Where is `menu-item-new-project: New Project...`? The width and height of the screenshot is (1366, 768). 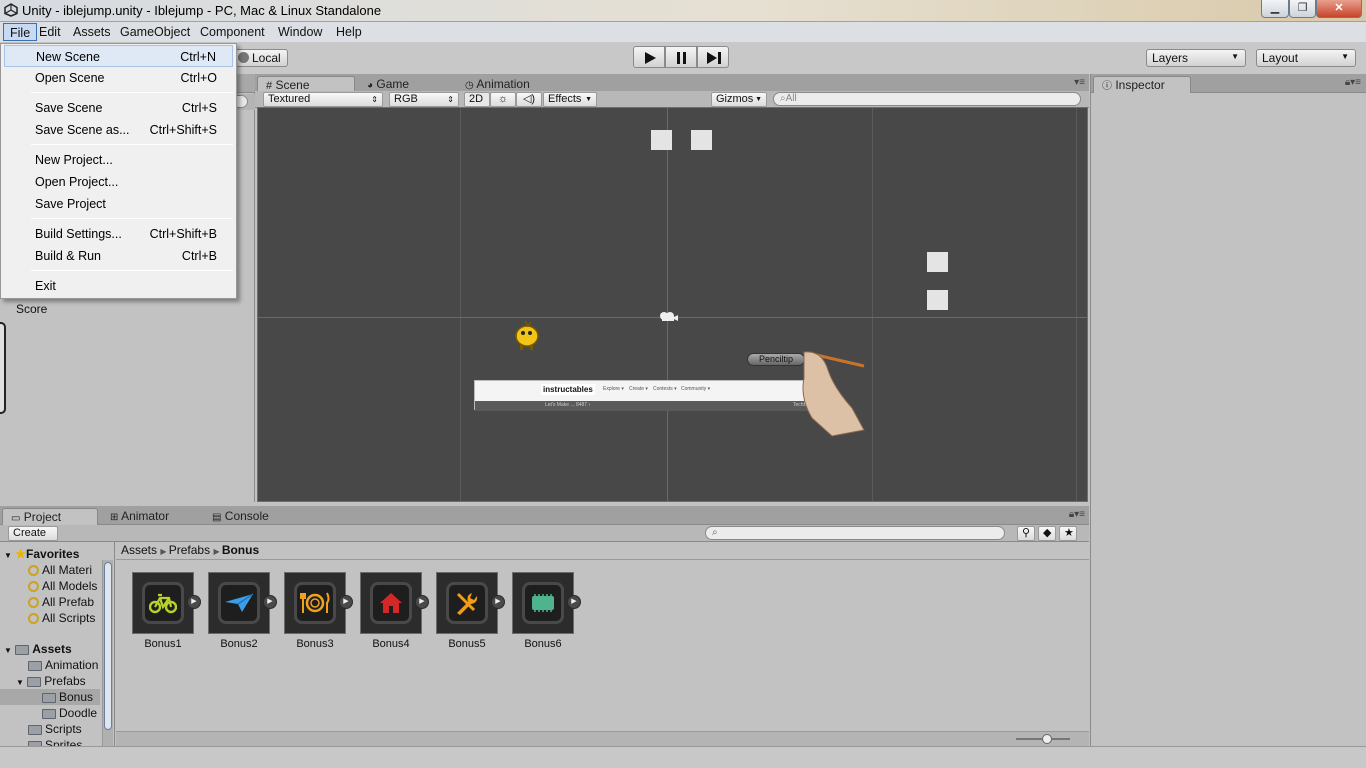 menu-item-new-project: New Project... is located at coordinates (118, 160).